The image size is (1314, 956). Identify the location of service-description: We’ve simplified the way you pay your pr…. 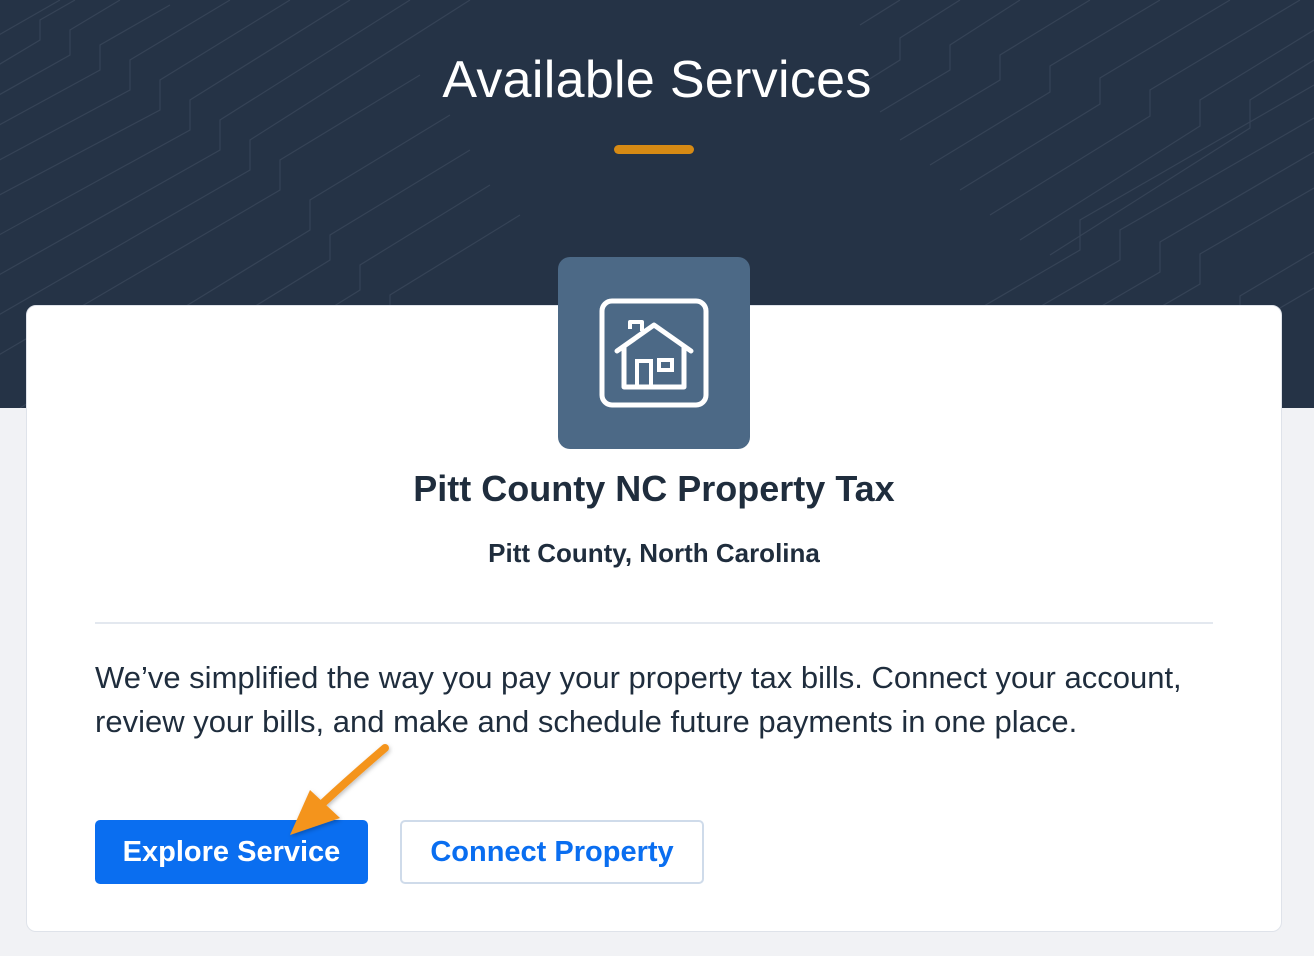
(638, 699).